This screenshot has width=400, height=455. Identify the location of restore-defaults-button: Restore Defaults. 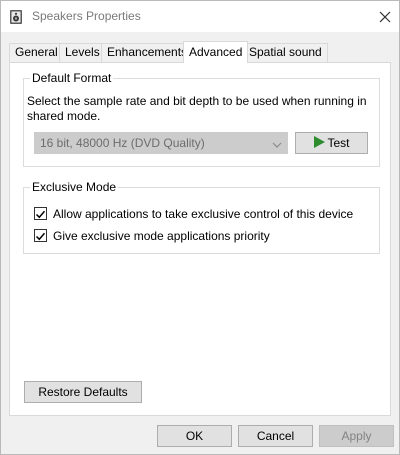
(83, 392).